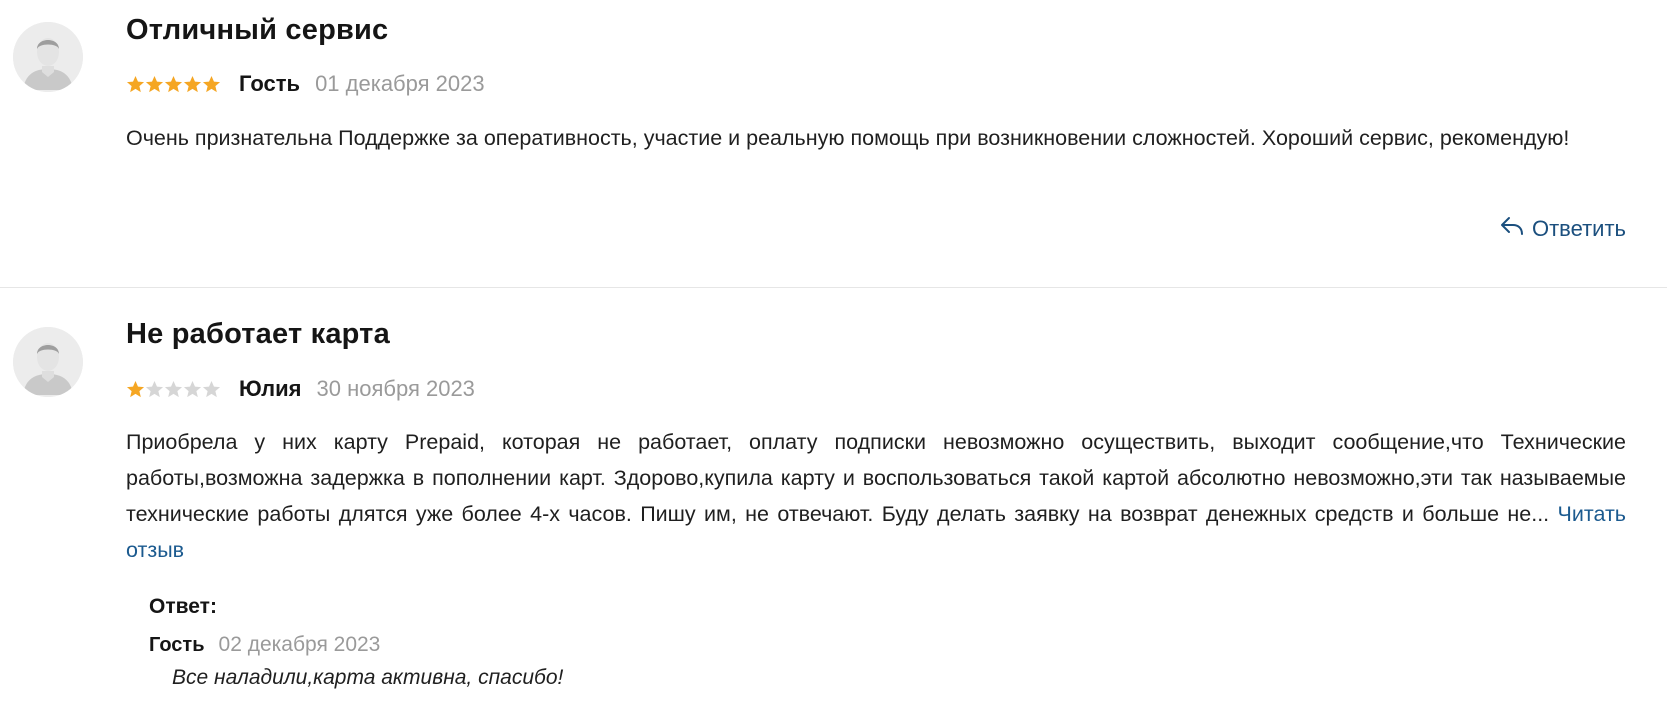 The image size is (1667, 706). What do you see at coordinates (177, 644) in the screenshot?
I see `answer-author: Гость` at bounding box center [177, 644].